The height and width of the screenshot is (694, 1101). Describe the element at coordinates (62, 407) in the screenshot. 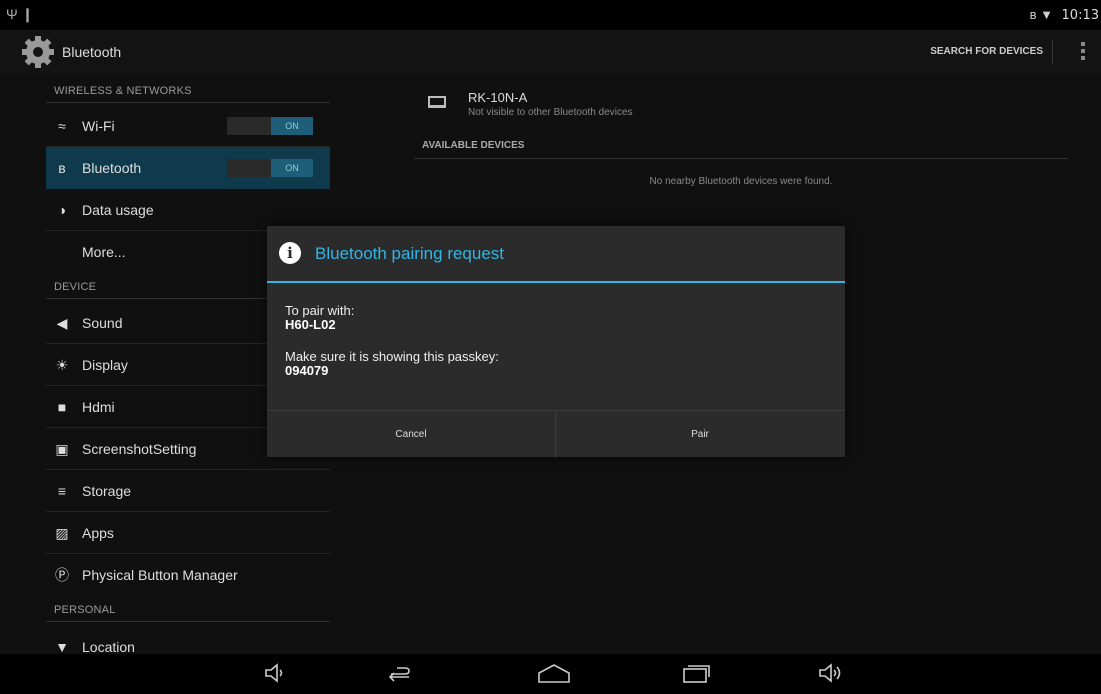

I see `hdmi-icon: ■` at that location.